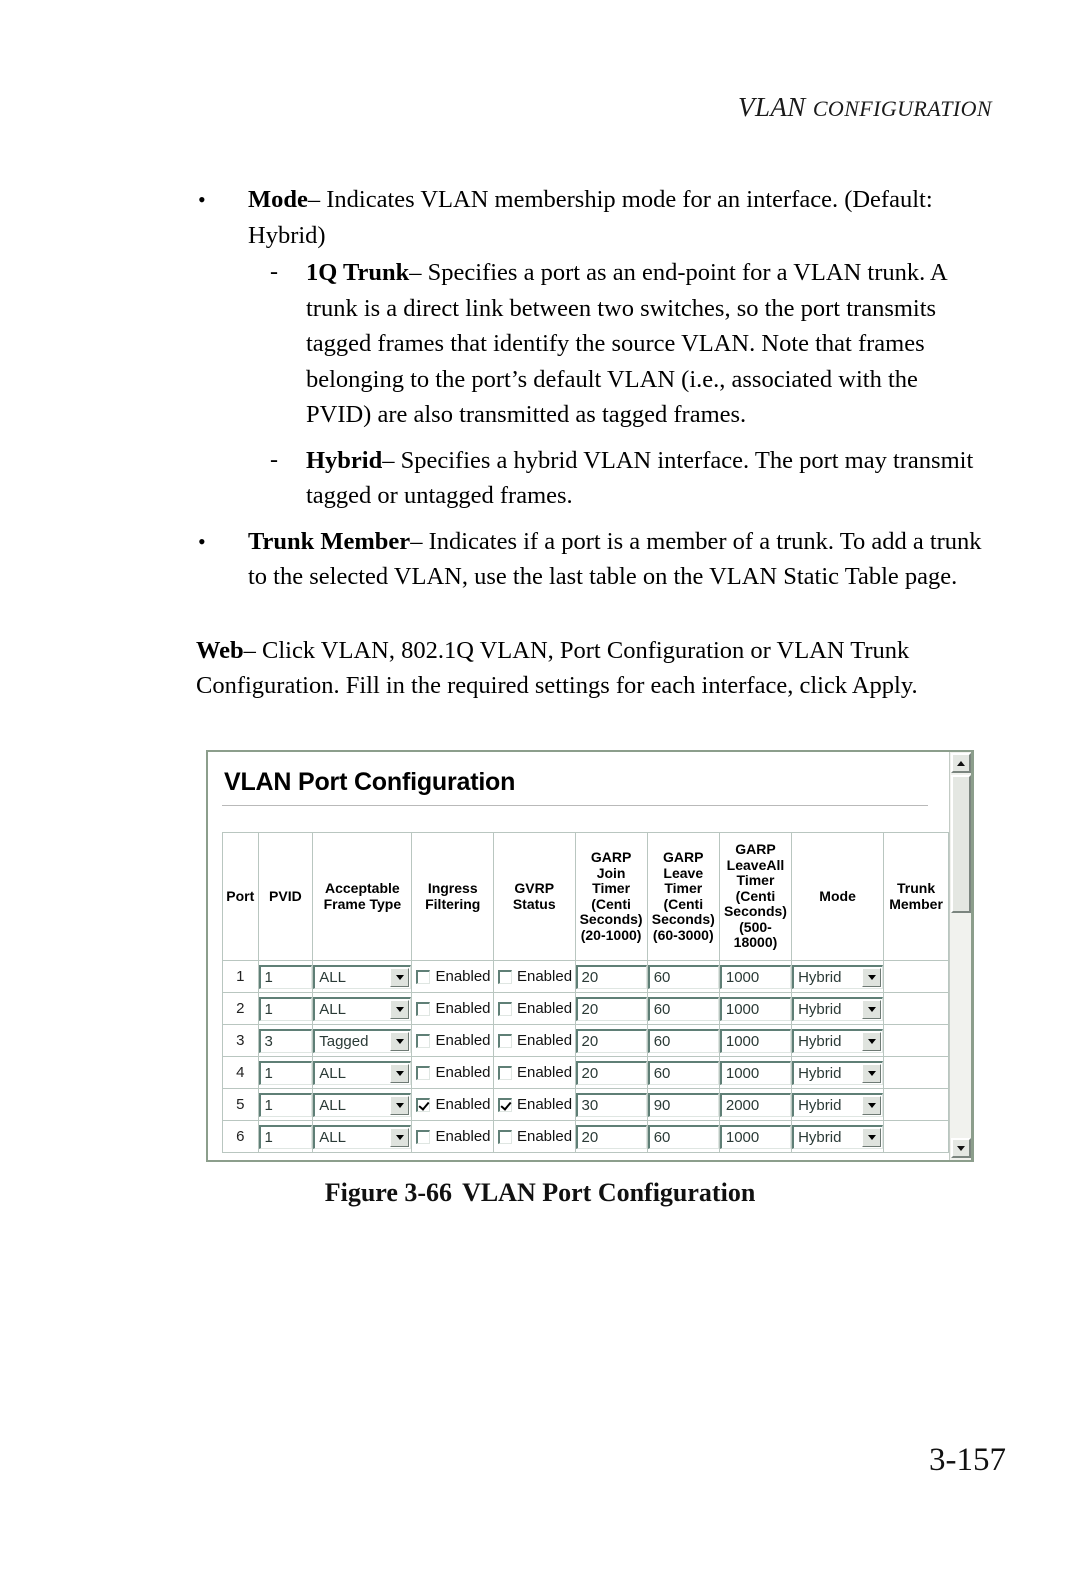 The image size is (1080, 1570). Describe the element at coordinates (285, 1040) in the screenshot. I see `pvid-input: 3` at that location.